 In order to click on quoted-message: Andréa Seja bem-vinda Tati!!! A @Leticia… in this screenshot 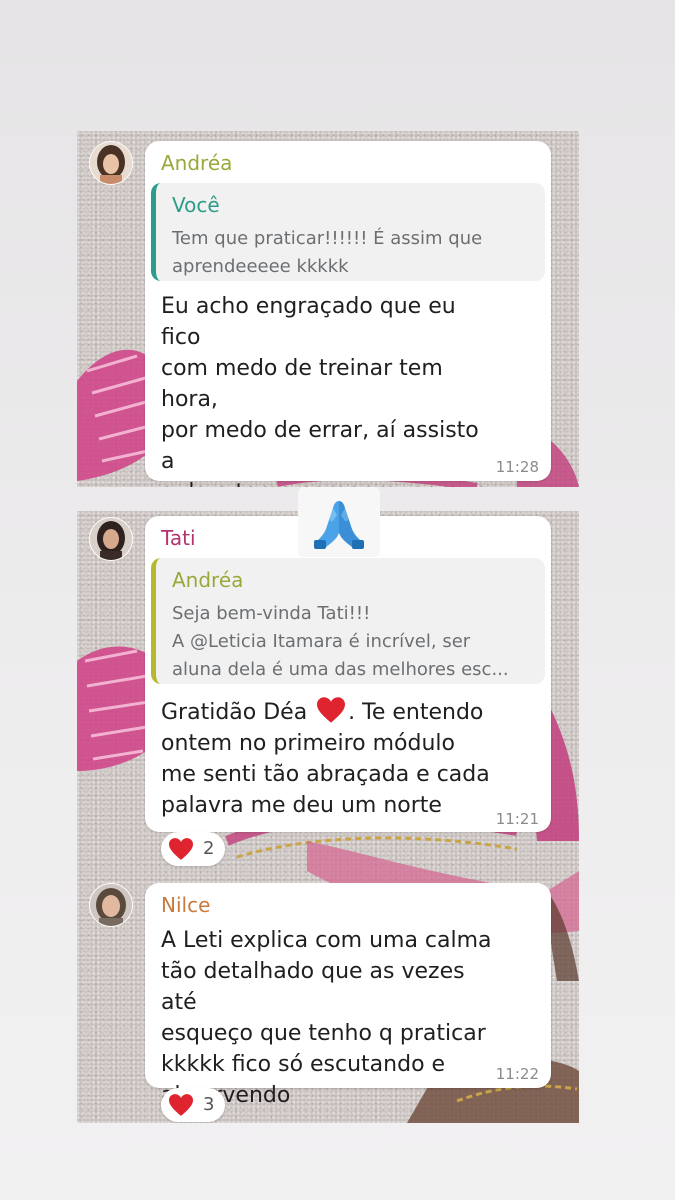, I will do `click(348, 621)`.